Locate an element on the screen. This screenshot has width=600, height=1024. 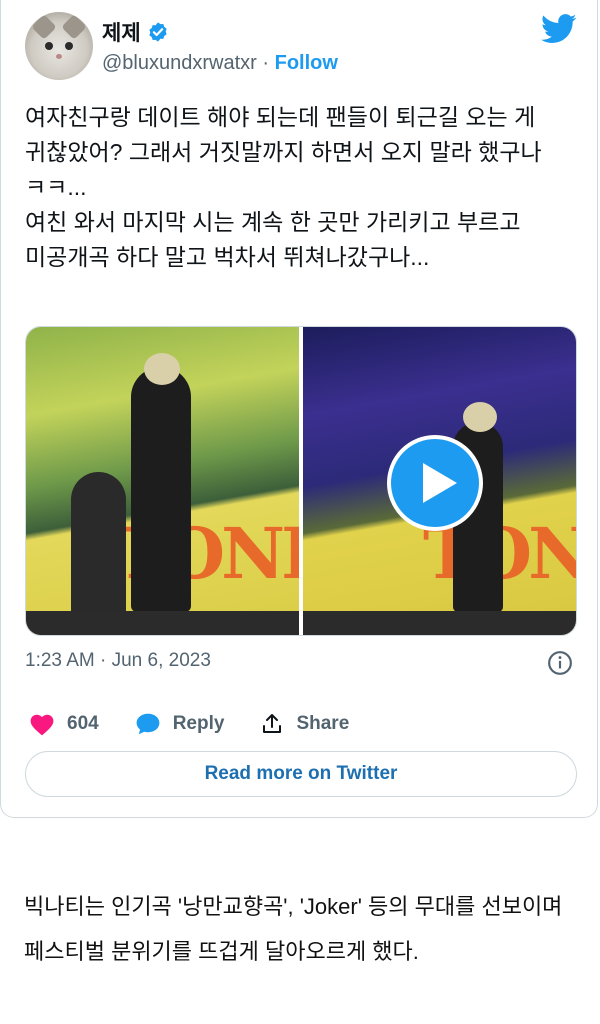
performer-hair is located at coordinates (162, 369).